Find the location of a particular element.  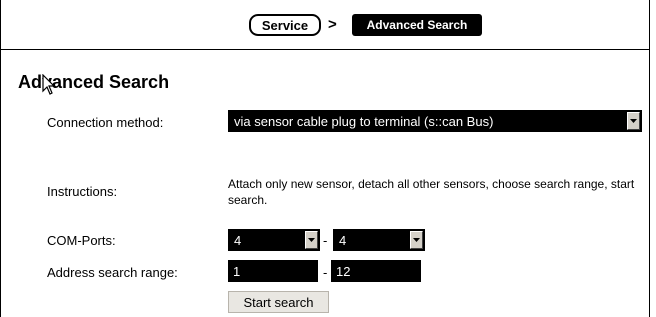

breadcrumb-service-link: Service is located at coordinates (285, 25).